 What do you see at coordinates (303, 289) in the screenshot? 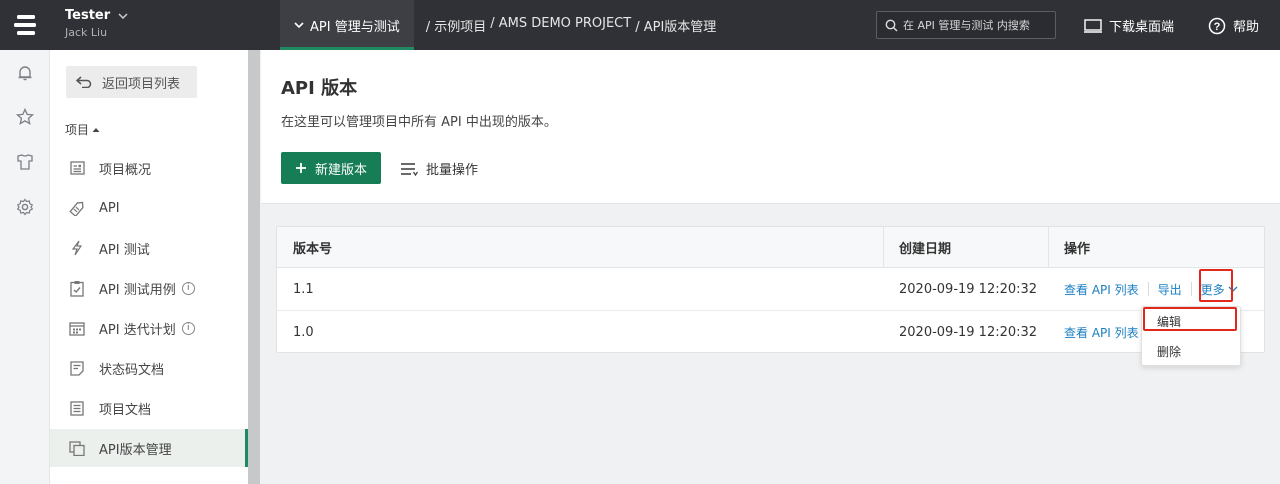
I see `version-cell: 1.1` at bounding box center [303, 289].